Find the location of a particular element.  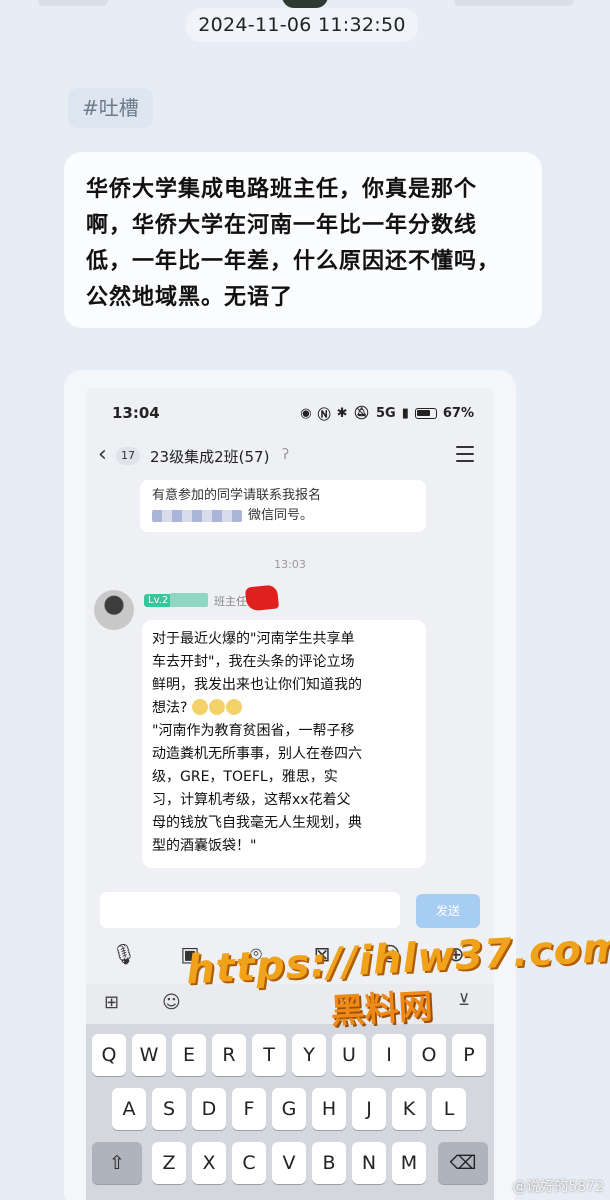

ear-icon: ʔ is located at coordinates (286, 455).